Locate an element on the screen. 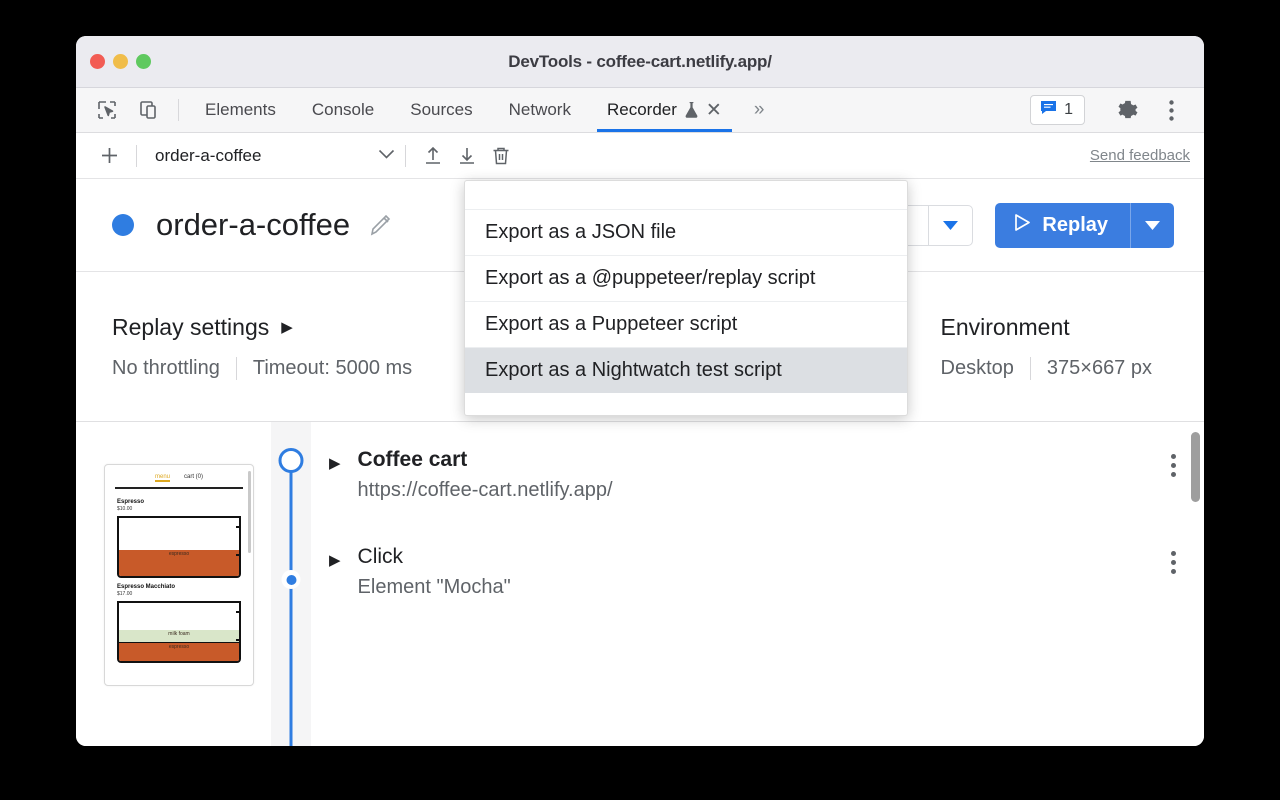 This screenshot has width=1280, height=800. tab-label: Sources is located at coordinates (441, 109).